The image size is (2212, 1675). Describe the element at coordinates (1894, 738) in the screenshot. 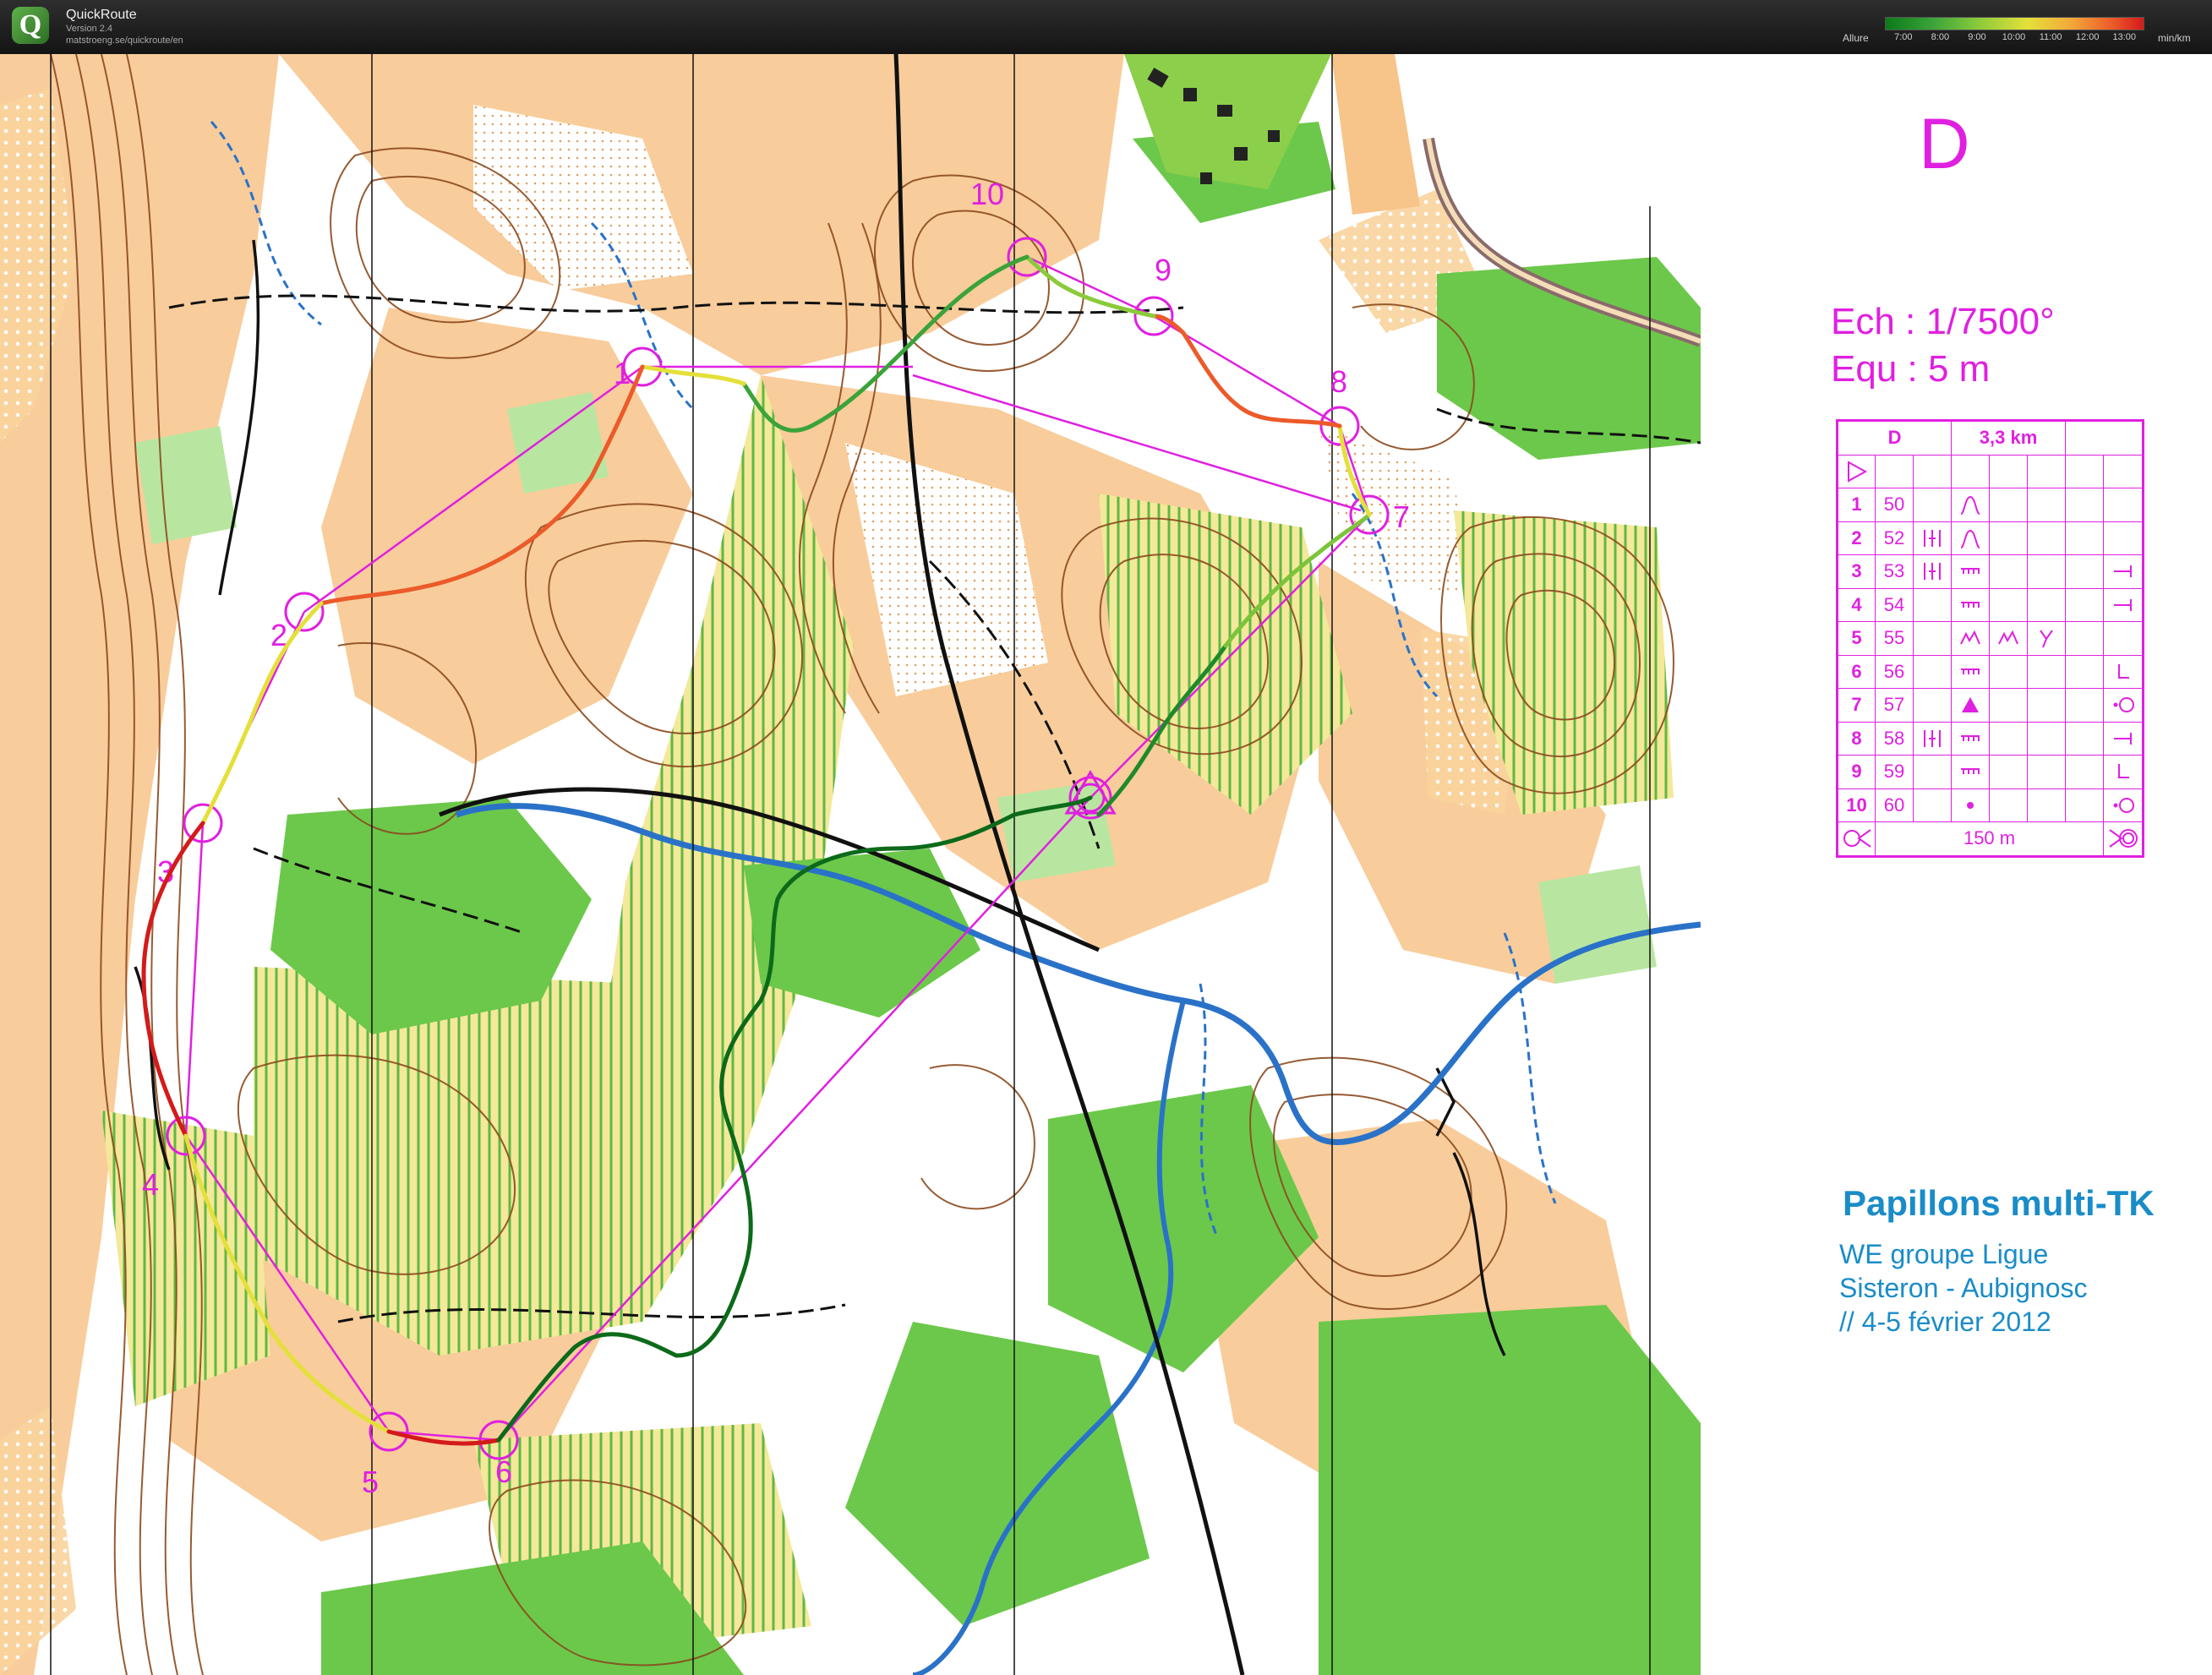

I see `cd-control-code: 58` at that location.